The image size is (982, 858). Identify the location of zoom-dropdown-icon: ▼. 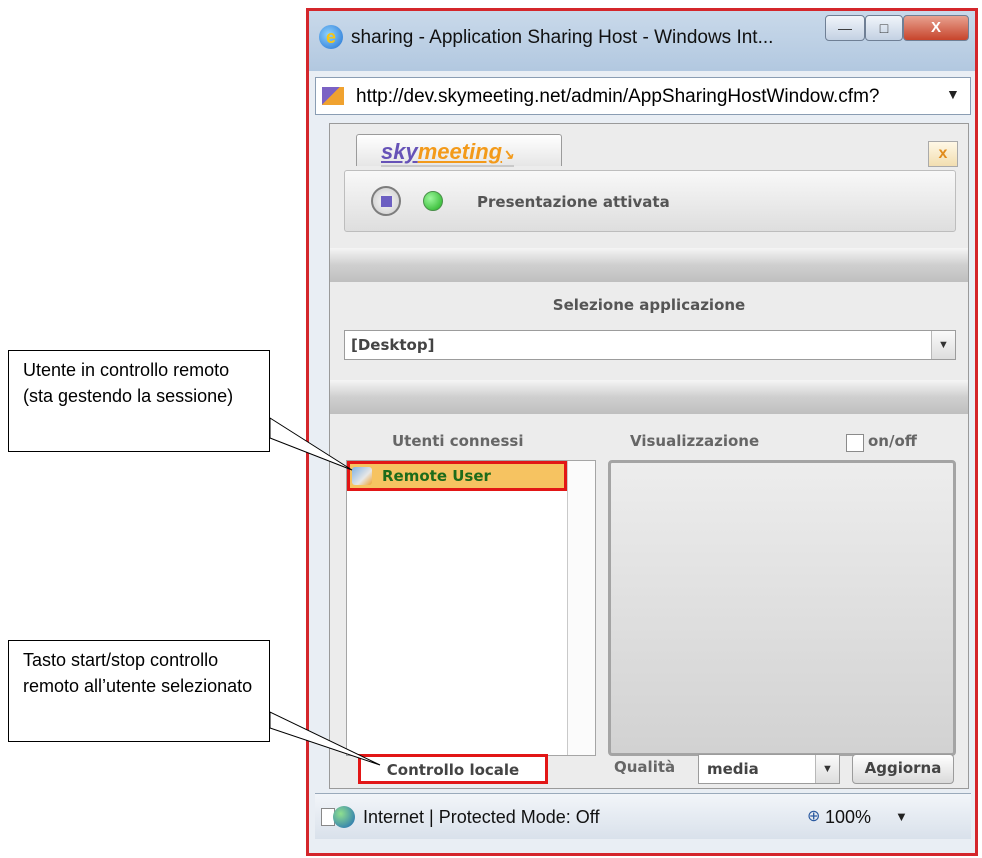
(901, 816).